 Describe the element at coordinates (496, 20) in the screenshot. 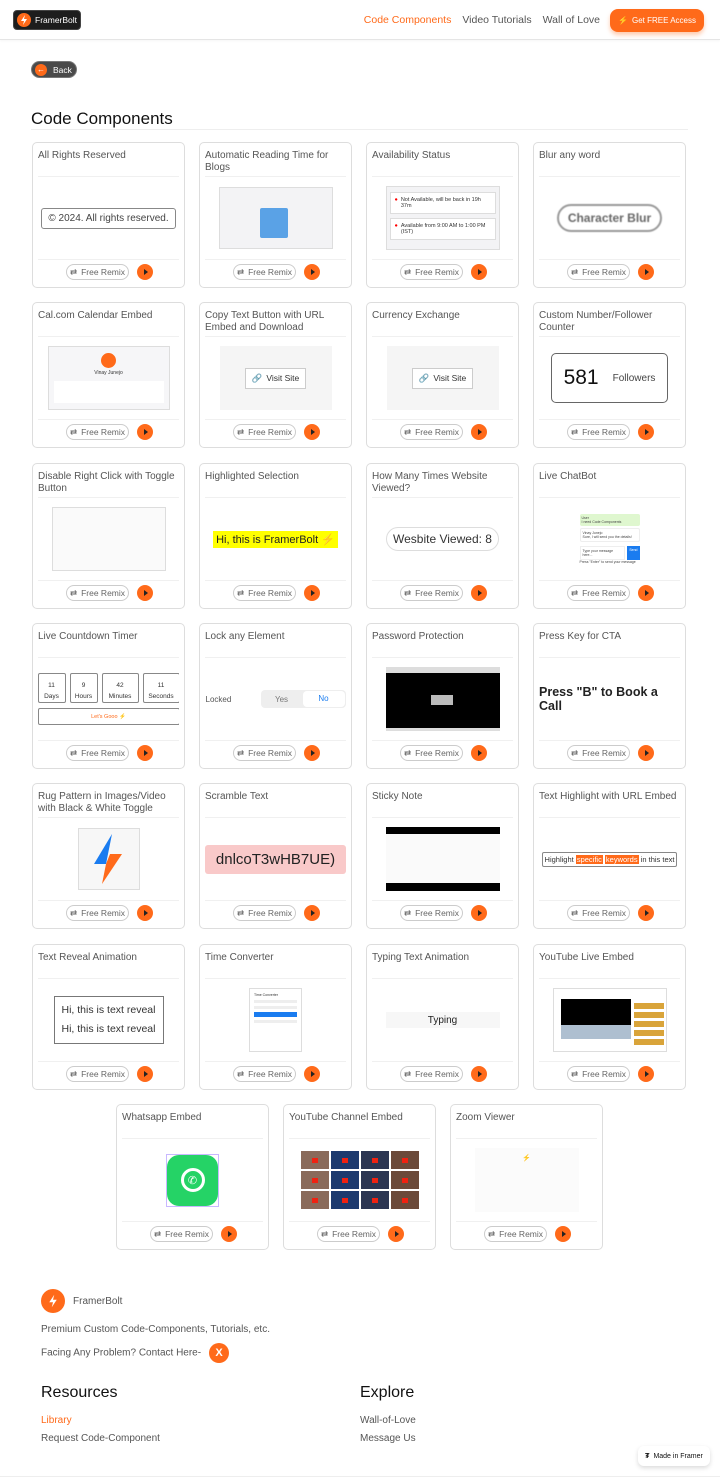

I see `nav-link-video-tutorials: Video Tutorials` at that location.